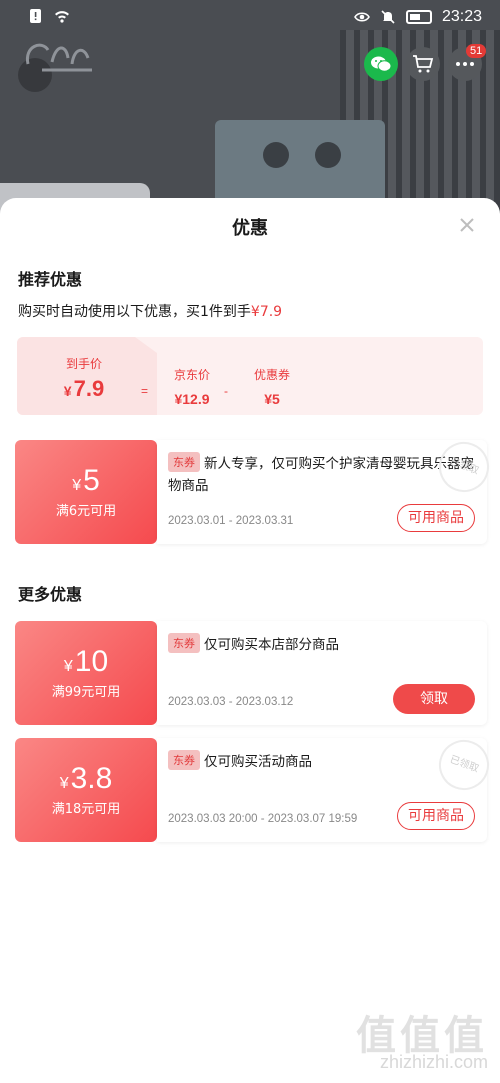 Image resolution: width=500 pixels, height=1083 pixels. I want to click on final-price: 7.9, so click(89, 388).